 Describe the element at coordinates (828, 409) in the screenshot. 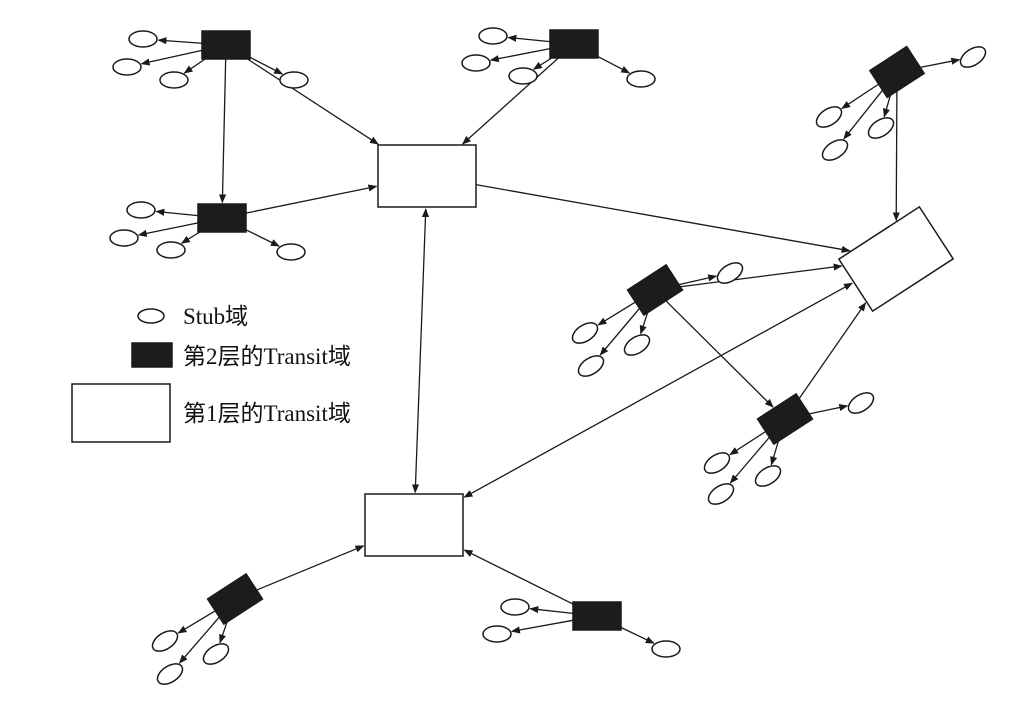

I see `edge-F-f1-arrow` at that location.